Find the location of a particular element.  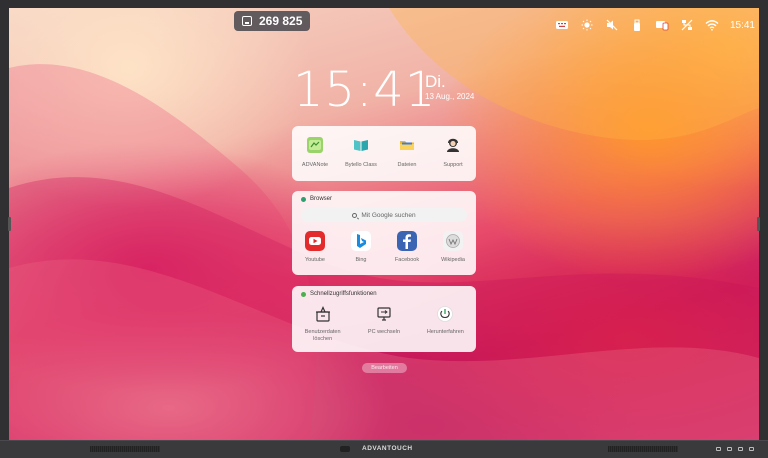

quick-shield-icon is located at coordinates (303, 294).